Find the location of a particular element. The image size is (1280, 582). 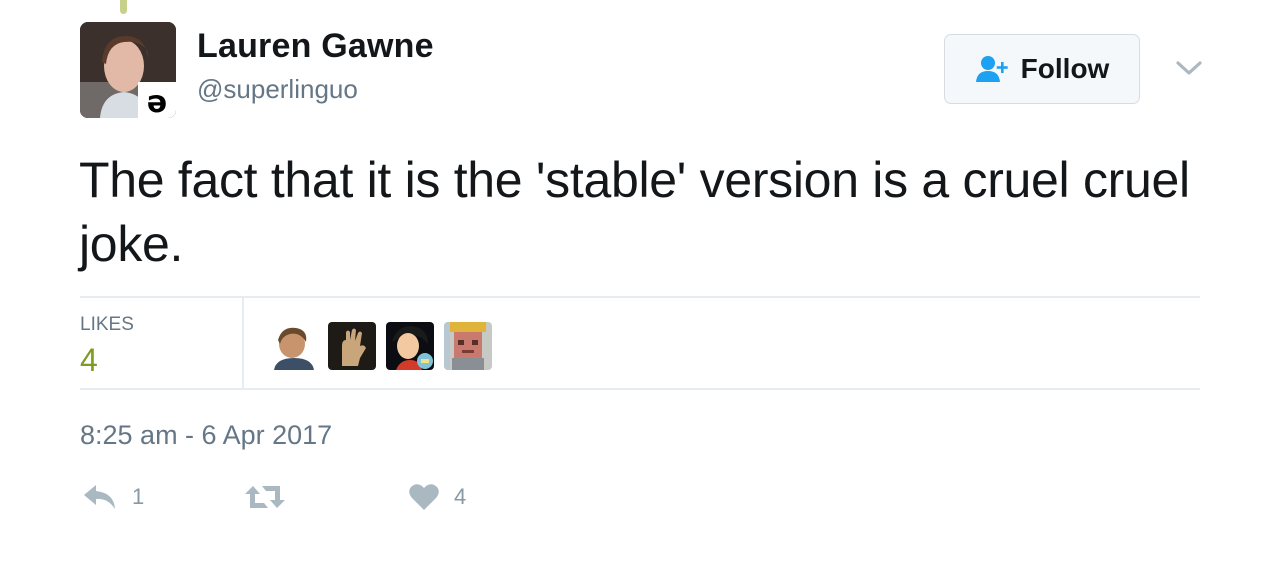

thread-connector-line is located at coordinates (123, 7).